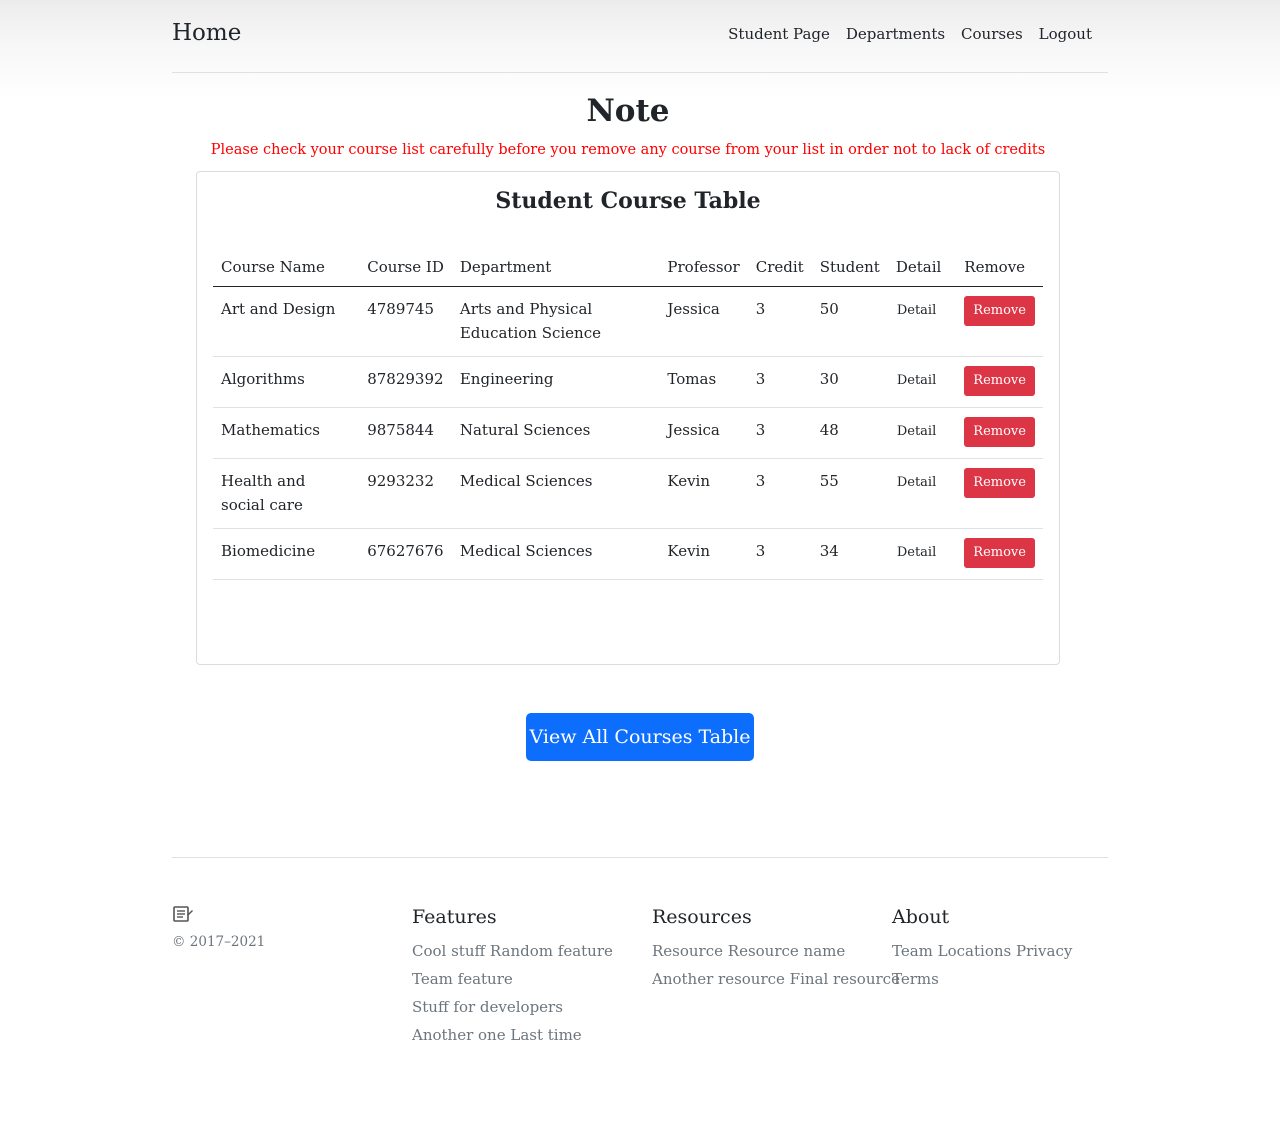  I want to click on cell-student: 30, so click(849, 382).